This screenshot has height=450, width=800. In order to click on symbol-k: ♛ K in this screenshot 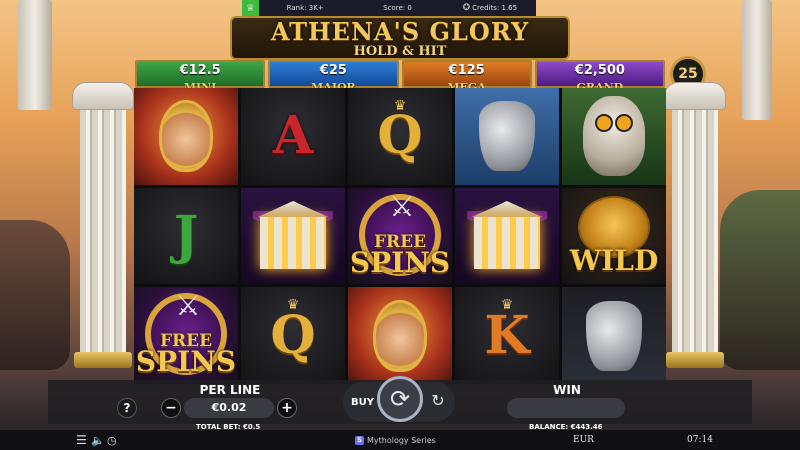, I will do `click(507, 336)`.